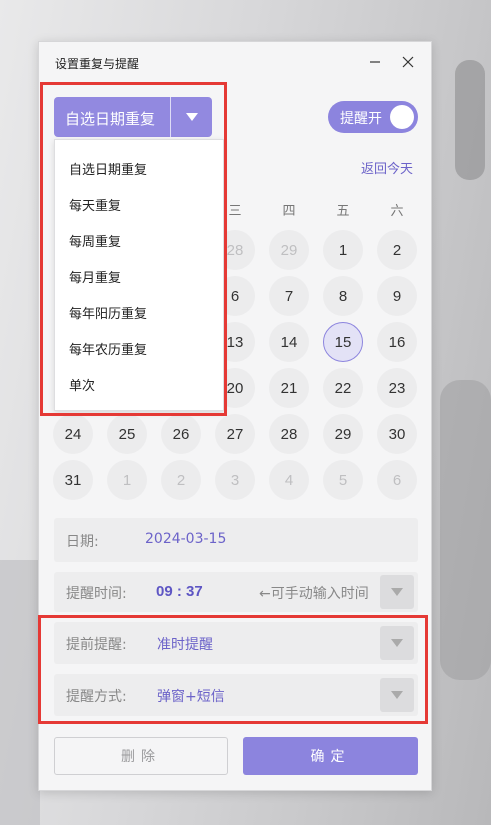 This screenshot has width=491, height=825. I want to click on advance-reminder-value: 准时提醒, so click(185, 645).